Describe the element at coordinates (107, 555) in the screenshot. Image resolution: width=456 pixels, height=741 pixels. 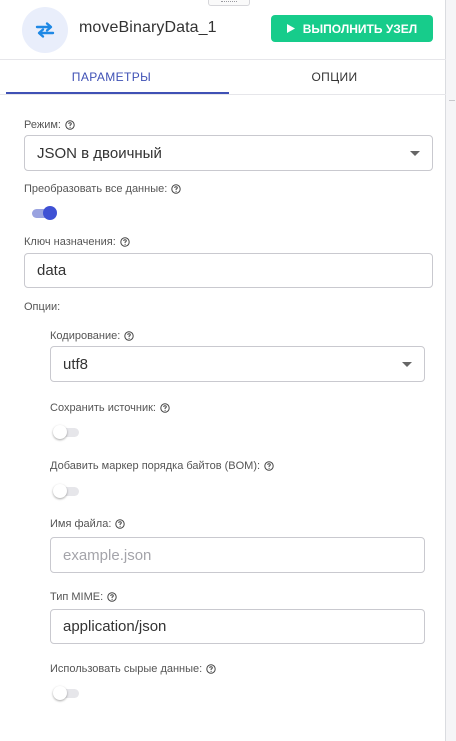
I see `file-name-placeholder: example.json` at that location.